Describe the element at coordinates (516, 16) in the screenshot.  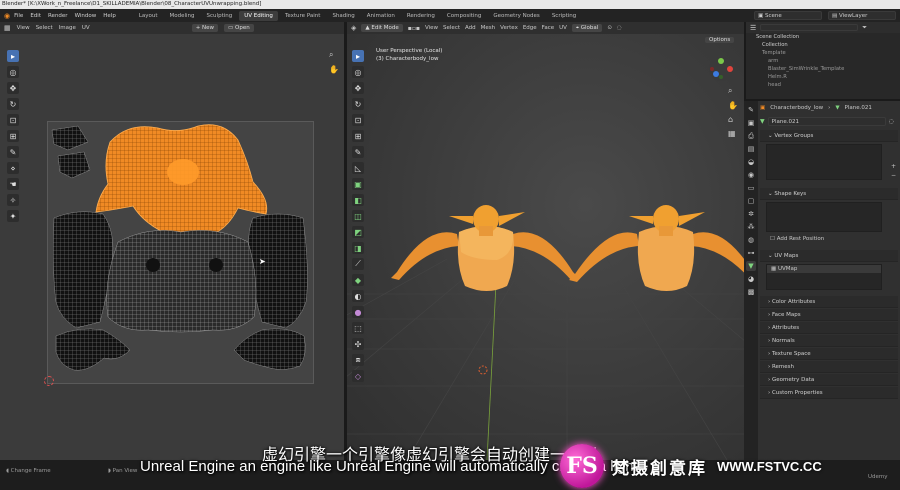
I see `tab-geometry-nodes: Geometry Nodes` at that location.